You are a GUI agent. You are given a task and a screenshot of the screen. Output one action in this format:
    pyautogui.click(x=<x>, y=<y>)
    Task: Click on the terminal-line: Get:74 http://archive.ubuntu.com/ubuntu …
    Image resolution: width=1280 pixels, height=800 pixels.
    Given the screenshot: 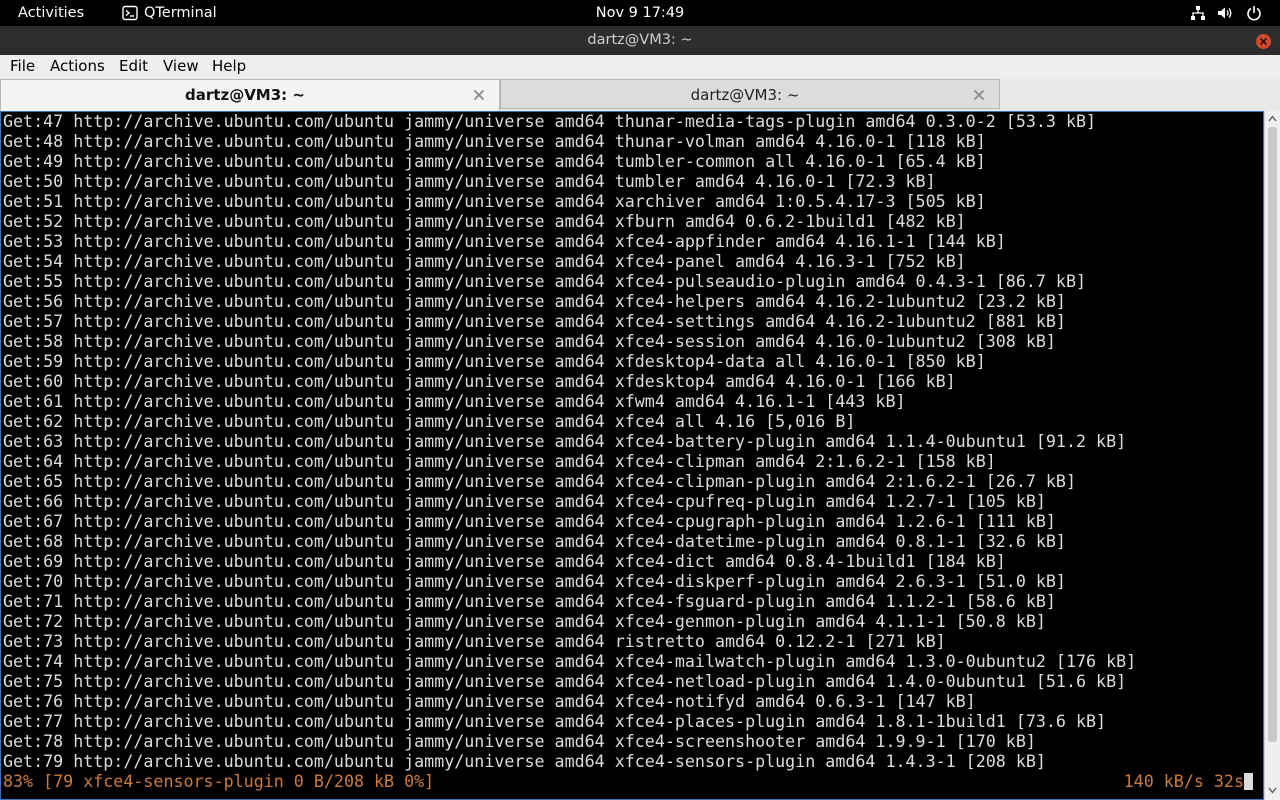 What is the action you would take?
    pyautogui.click(x=570, y=661)
    